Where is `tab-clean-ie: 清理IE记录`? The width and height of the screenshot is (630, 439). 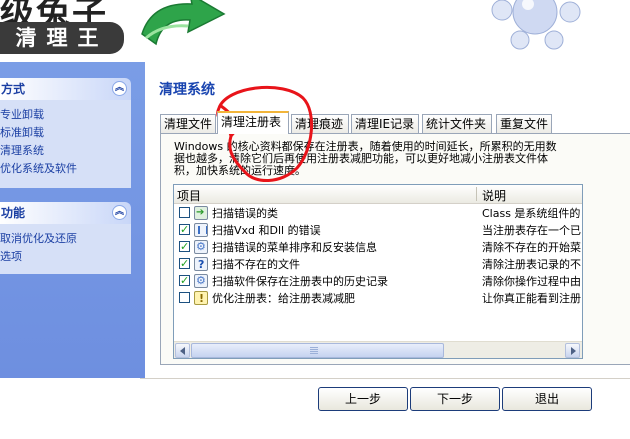
tab-clean-ie: 清理IE记录 is located at coordinates (385, 123).